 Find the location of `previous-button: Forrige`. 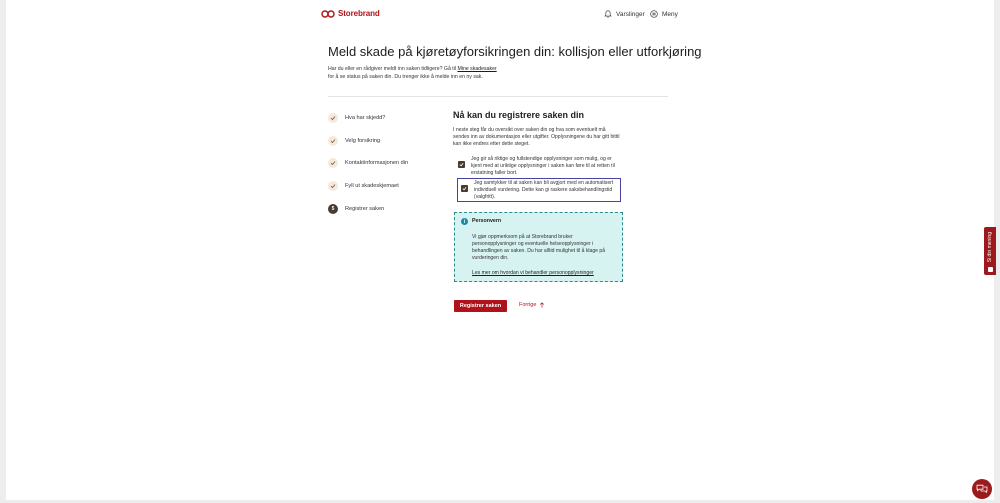

previous-button: Forrige is located at coordinates (532, 305).